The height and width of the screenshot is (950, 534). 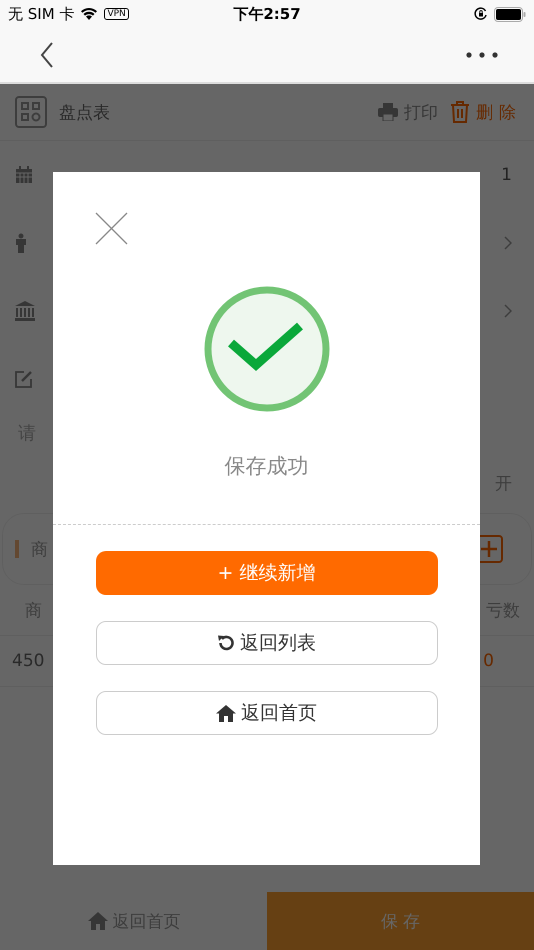 I want to click on calendar-icon, so click(x=24, y=175).